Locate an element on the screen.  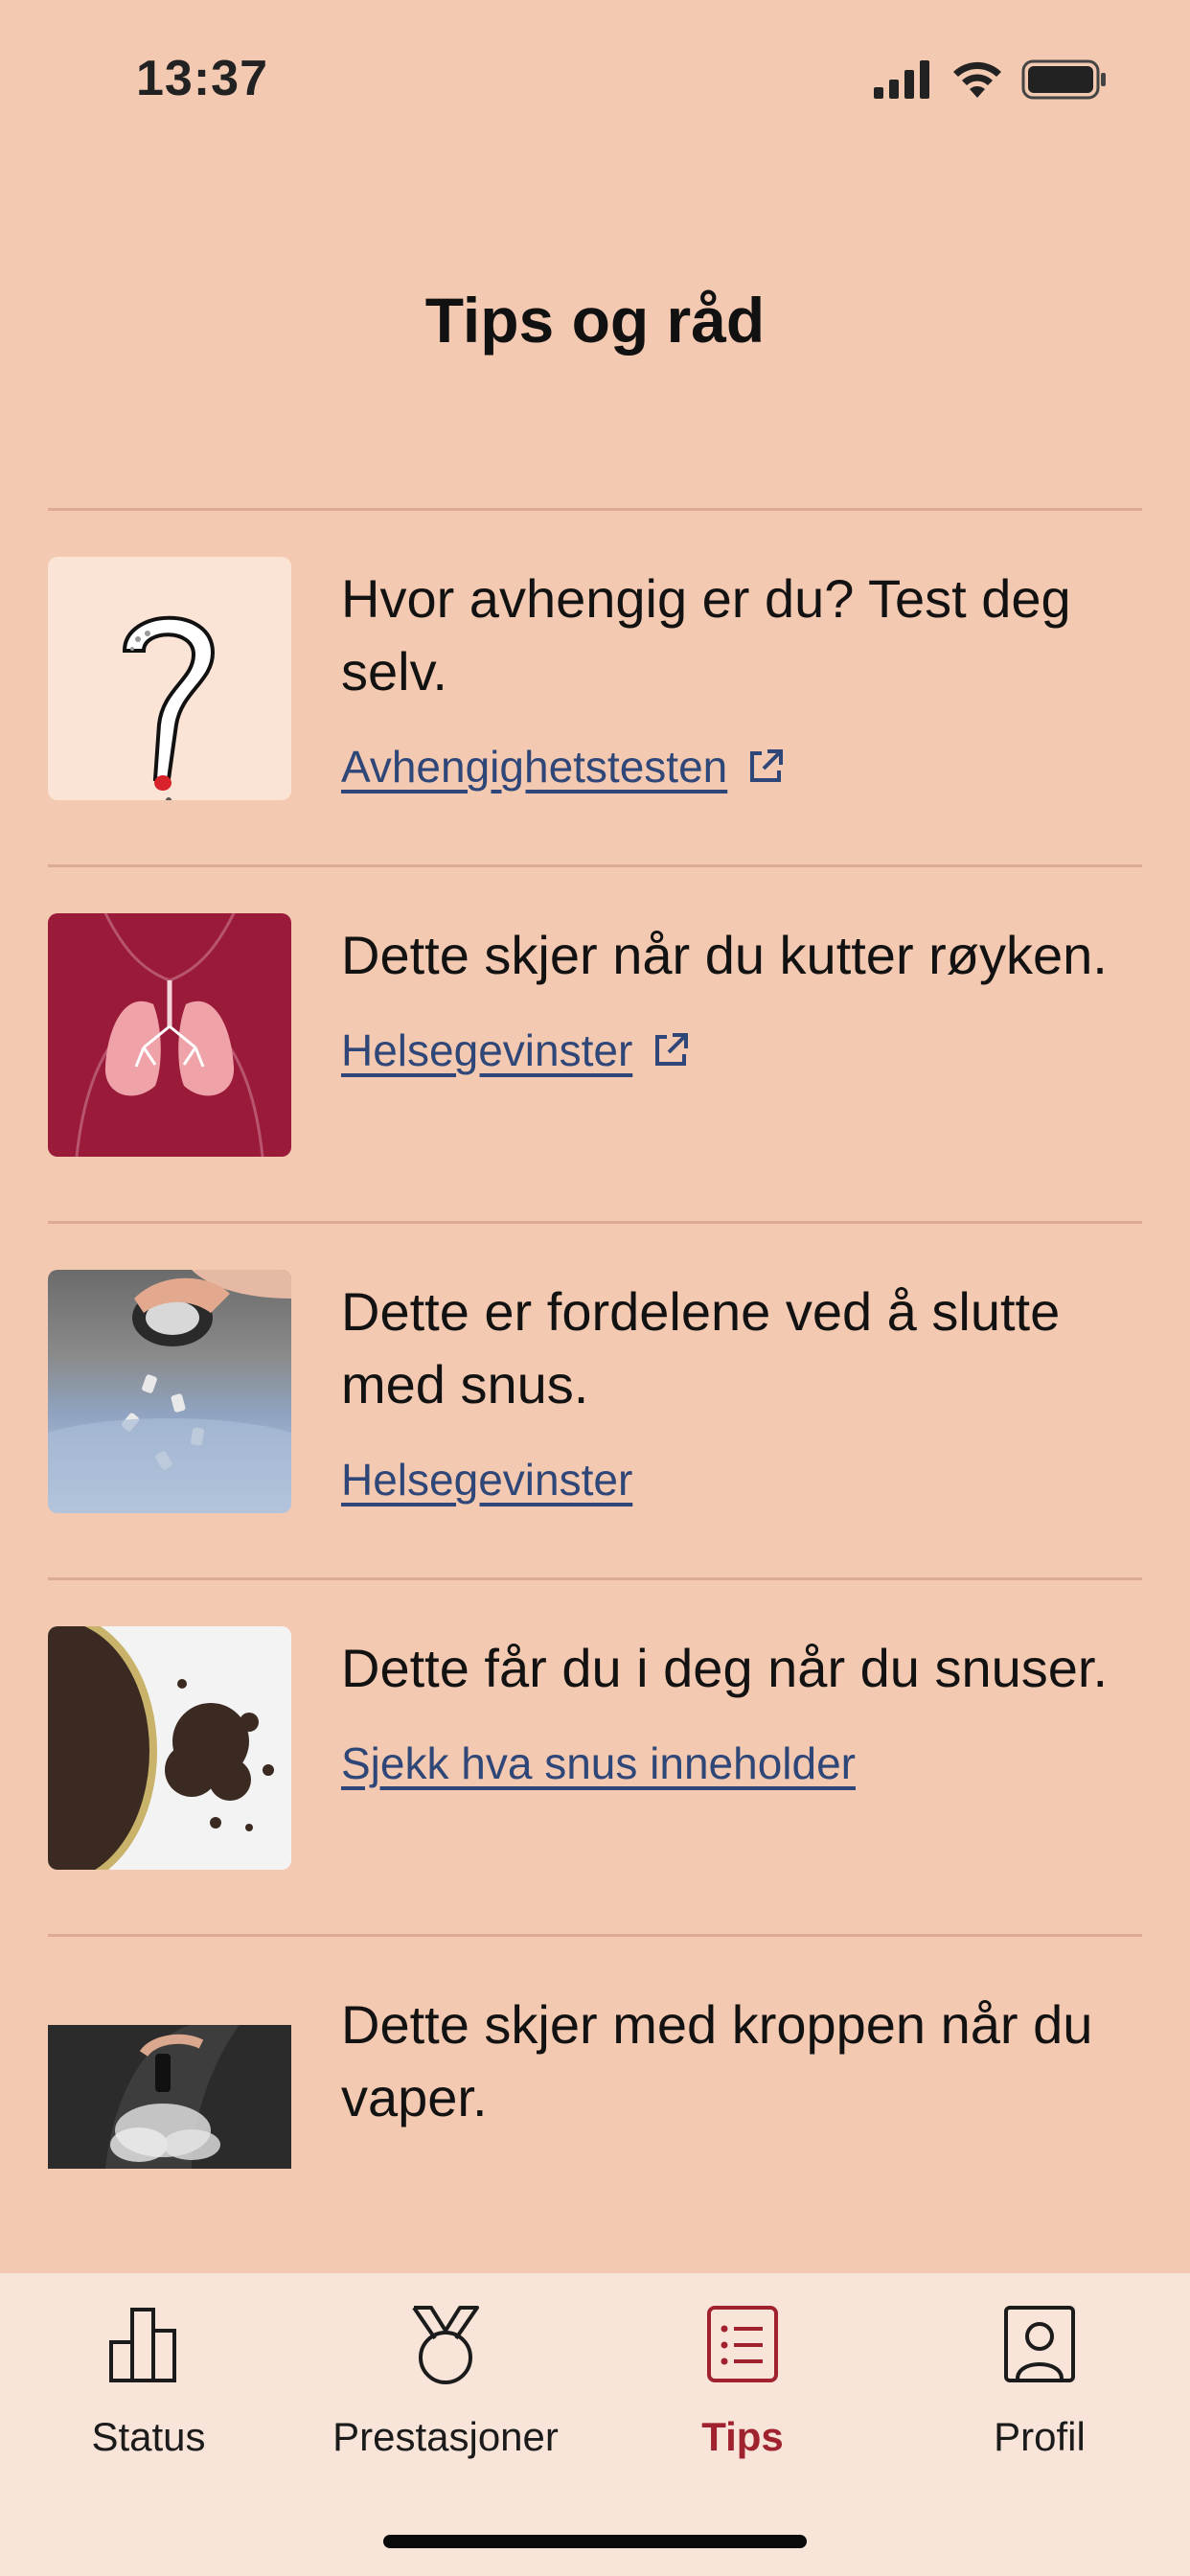
tip-title: Dette skjer når du kutter røyken. is located at coordinates (725, 955).